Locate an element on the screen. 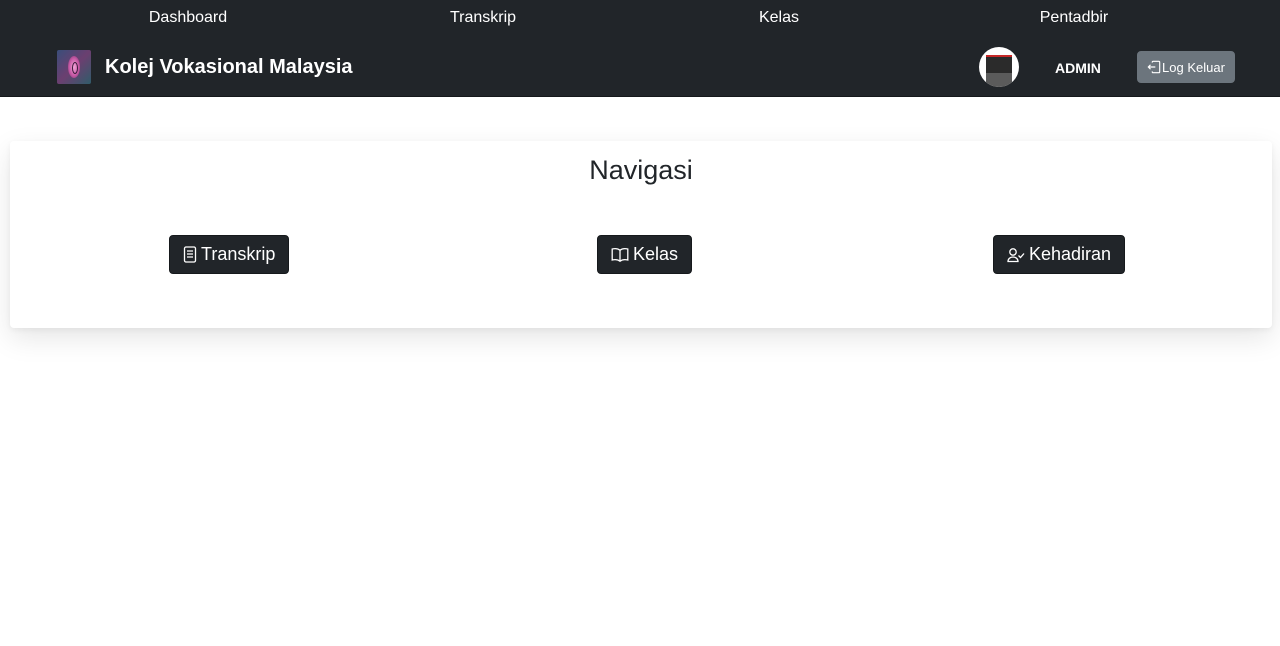 Image resolution: width=1280 pixels, height=646 pixels. document-icon is located at coordinates (190, 254).